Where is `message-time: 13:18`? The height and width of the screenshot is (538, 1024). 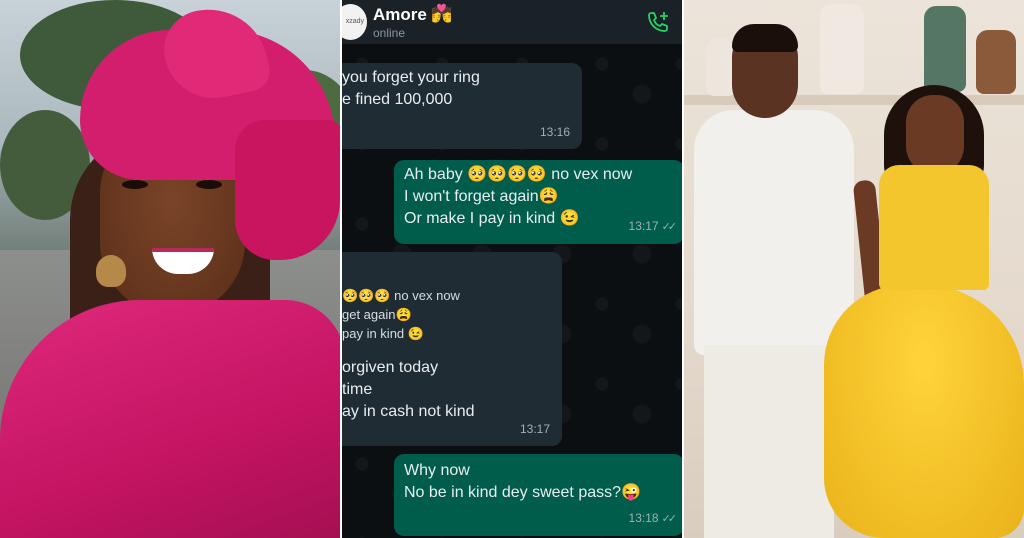
message-time: 13:18 is located at coordinates (643, 518).